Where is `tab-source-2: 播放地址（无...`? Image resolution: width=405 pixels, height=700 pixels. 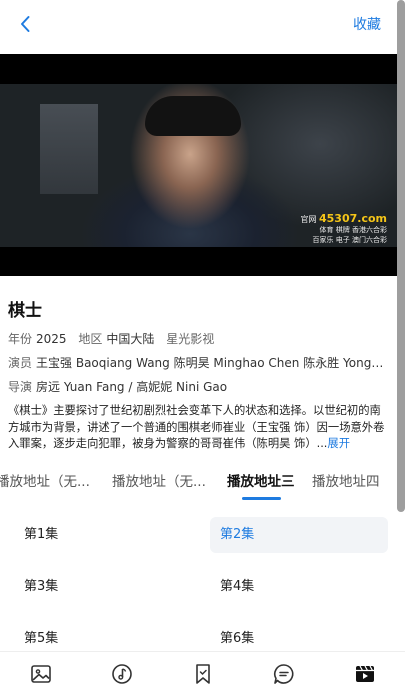 tab-source-2: 播放地址（无... is located at coordinates (159, 480).